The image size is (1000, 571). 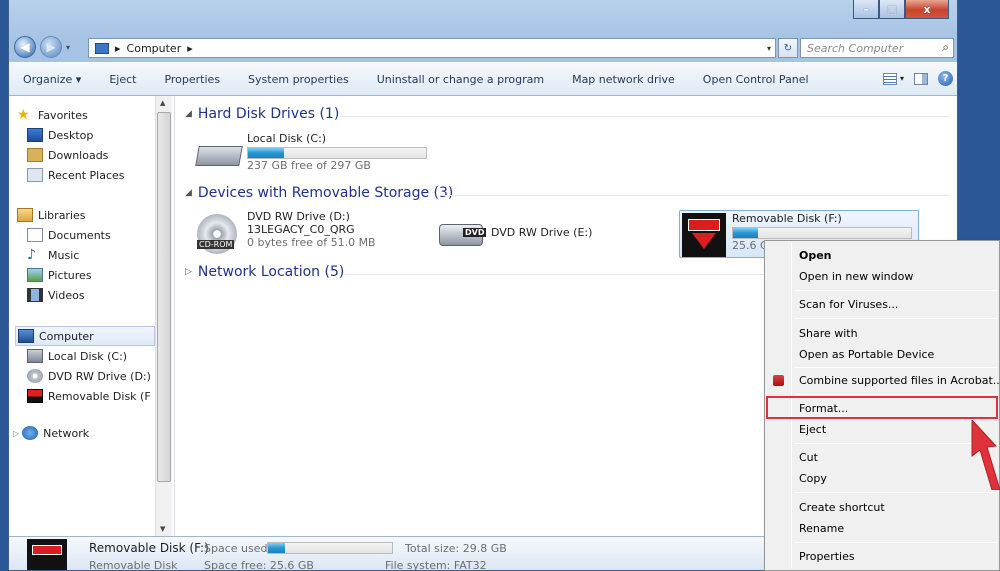 What do you see at coordinates (769, 48) in the screenshot?
I see `address-dropdown-icon: ▾` at bounding box center [769, 48].